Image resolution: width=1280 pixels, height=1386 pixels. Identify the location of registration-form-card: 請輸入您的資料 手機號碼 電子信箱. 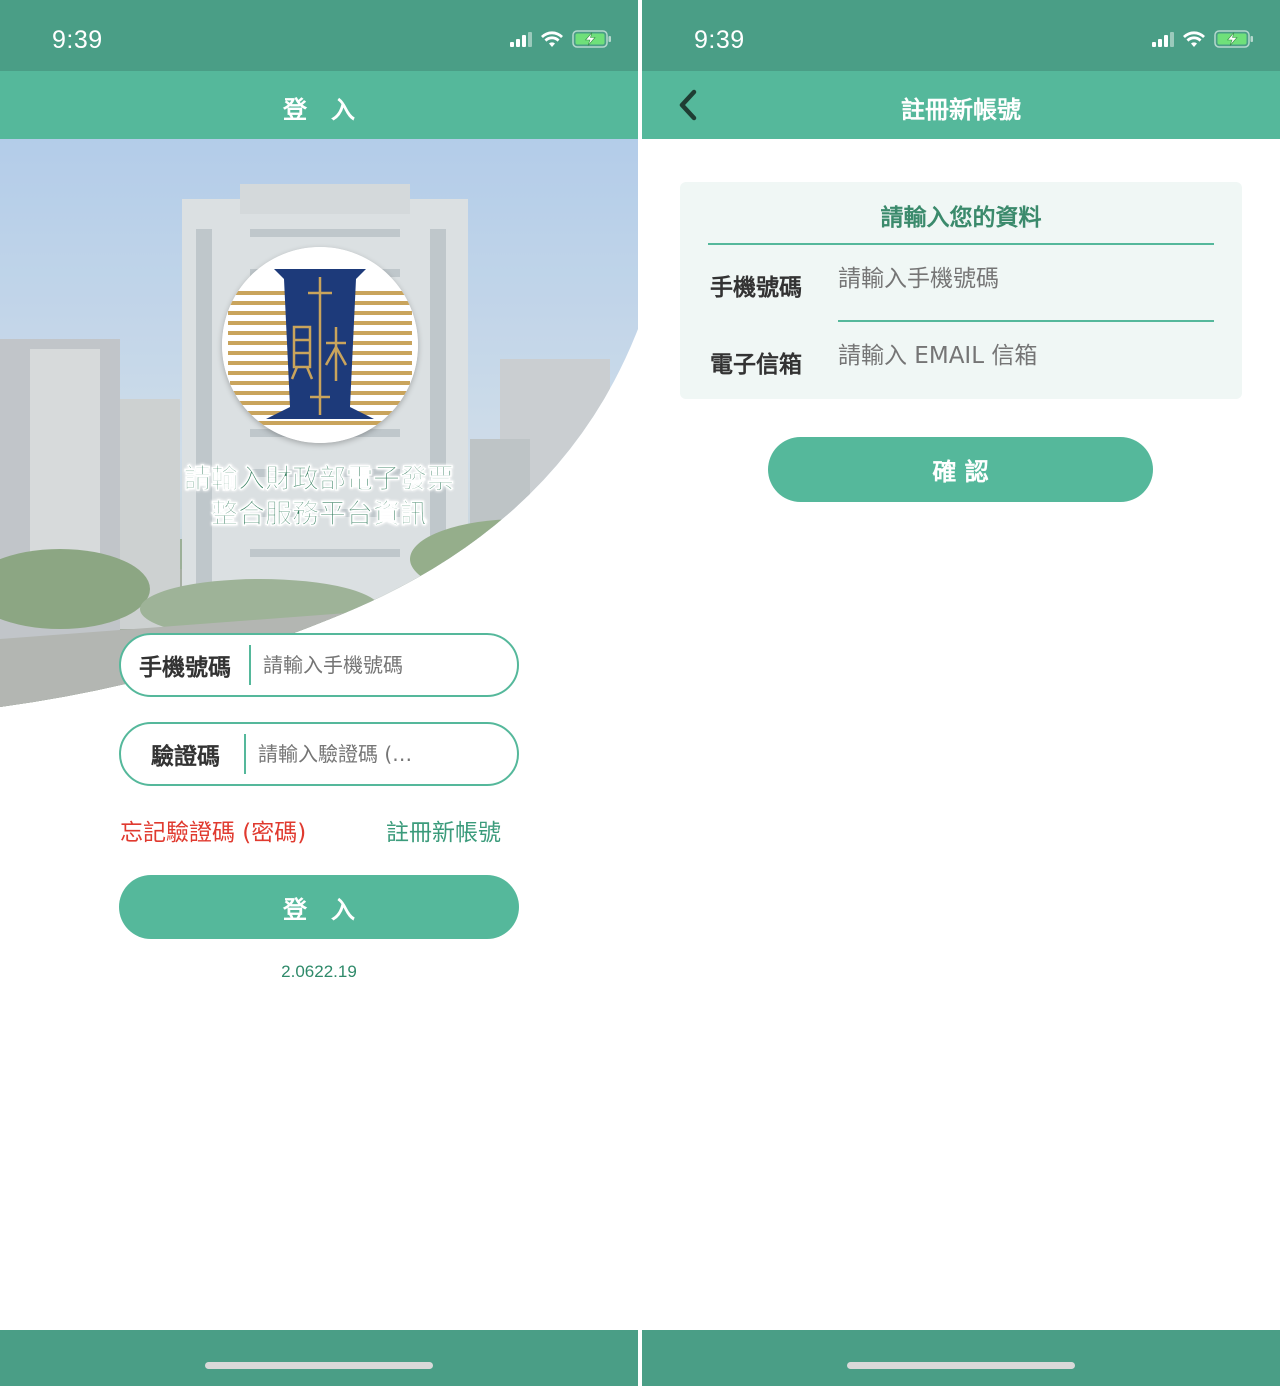
(961, 290).